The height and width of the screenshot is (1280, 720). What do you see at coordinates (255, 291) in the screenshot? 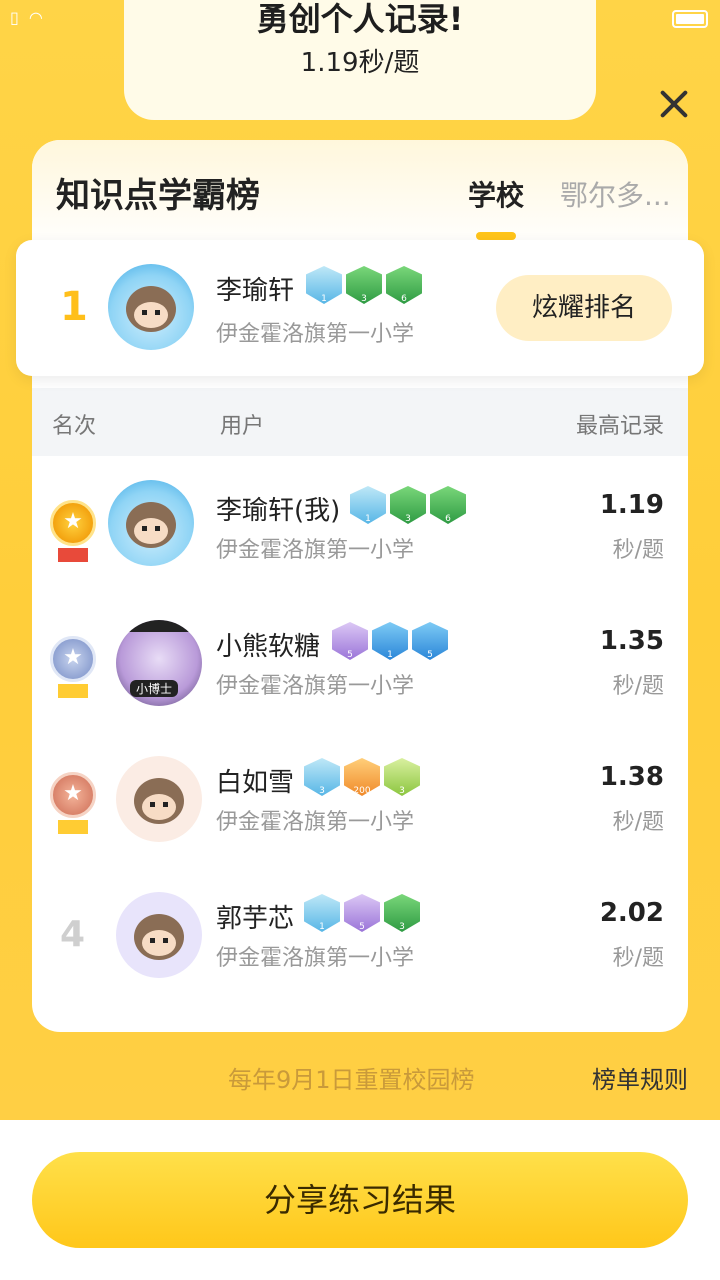
I see `my-name: 李瑜轩` at bounding box center [255, 291].